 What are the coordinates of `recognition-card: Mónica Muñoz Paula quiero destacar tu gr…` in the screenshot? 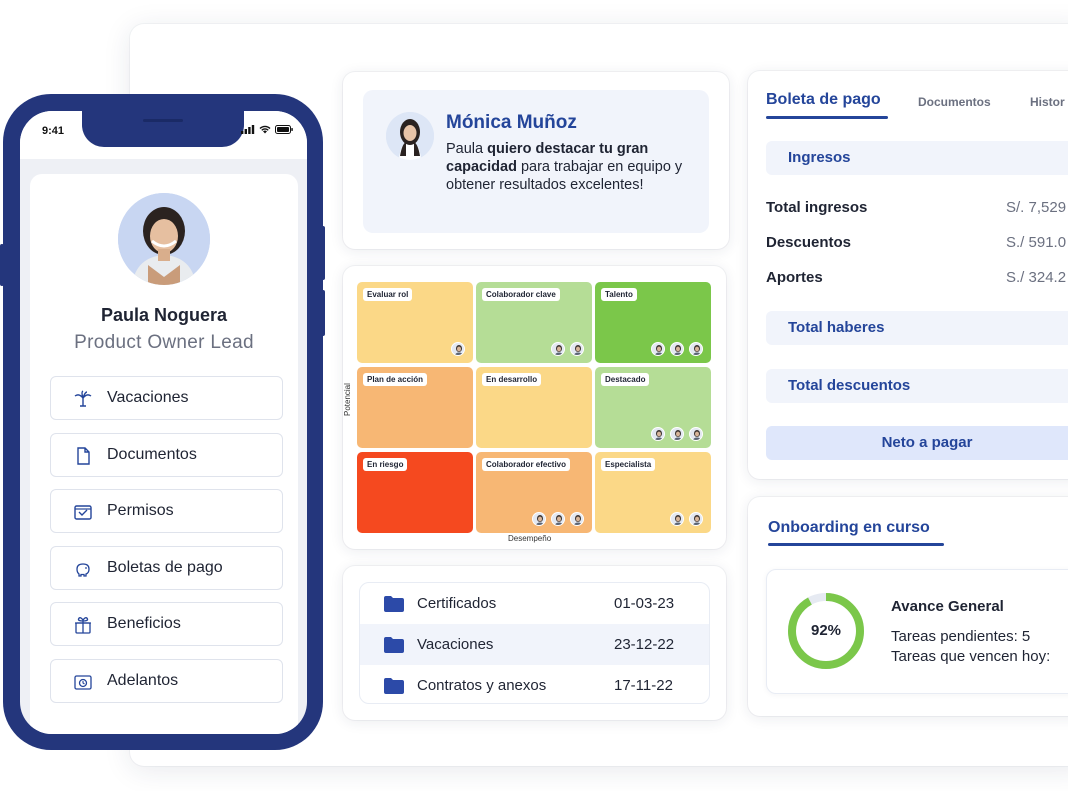 It's located at (536, 160).